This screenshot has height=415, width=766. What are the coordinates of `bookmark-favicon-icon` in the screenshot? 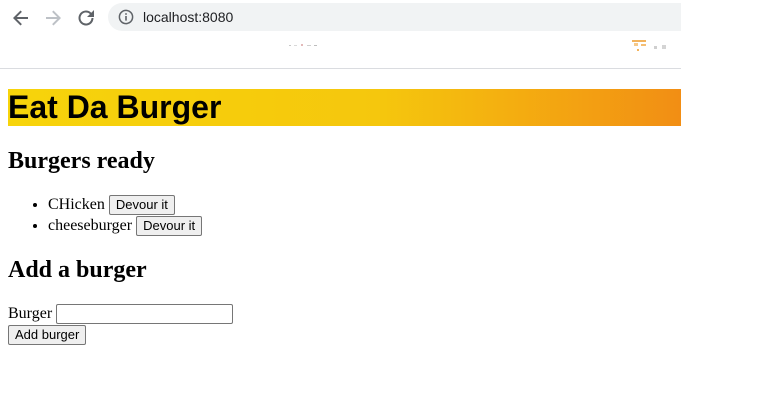 It's located at (304, 45).